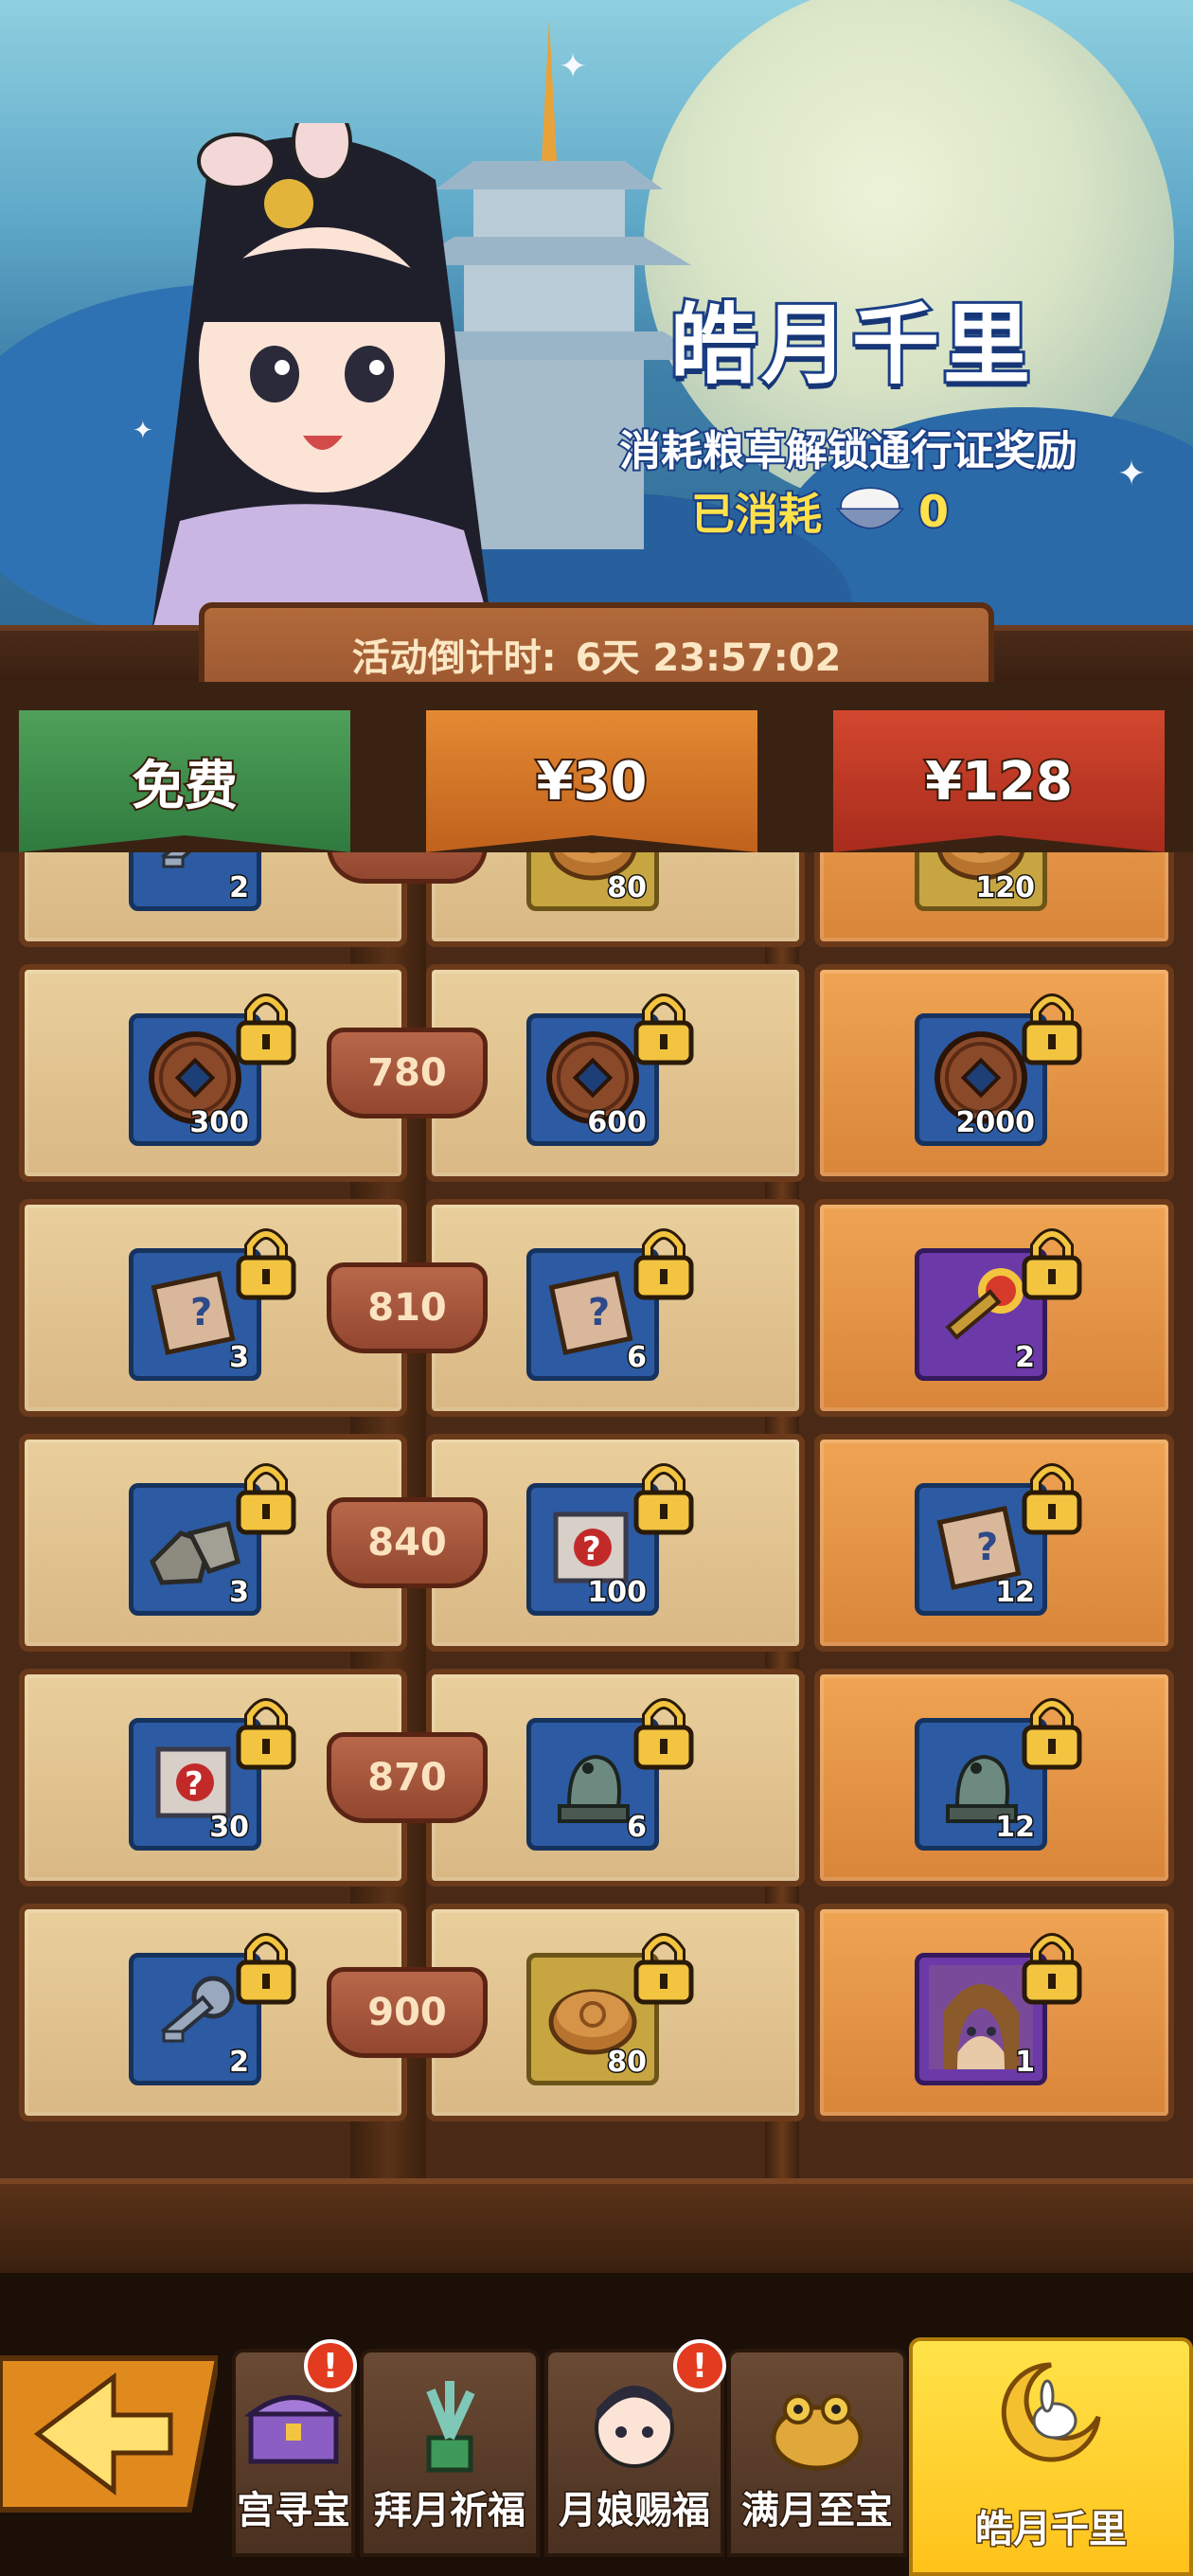 Image resolution: width=1193 pixels, height=2576 pixels. Describe the element at coordinates (109, 2434) in the screenshot. I see `back-arrow-icon` at that location.